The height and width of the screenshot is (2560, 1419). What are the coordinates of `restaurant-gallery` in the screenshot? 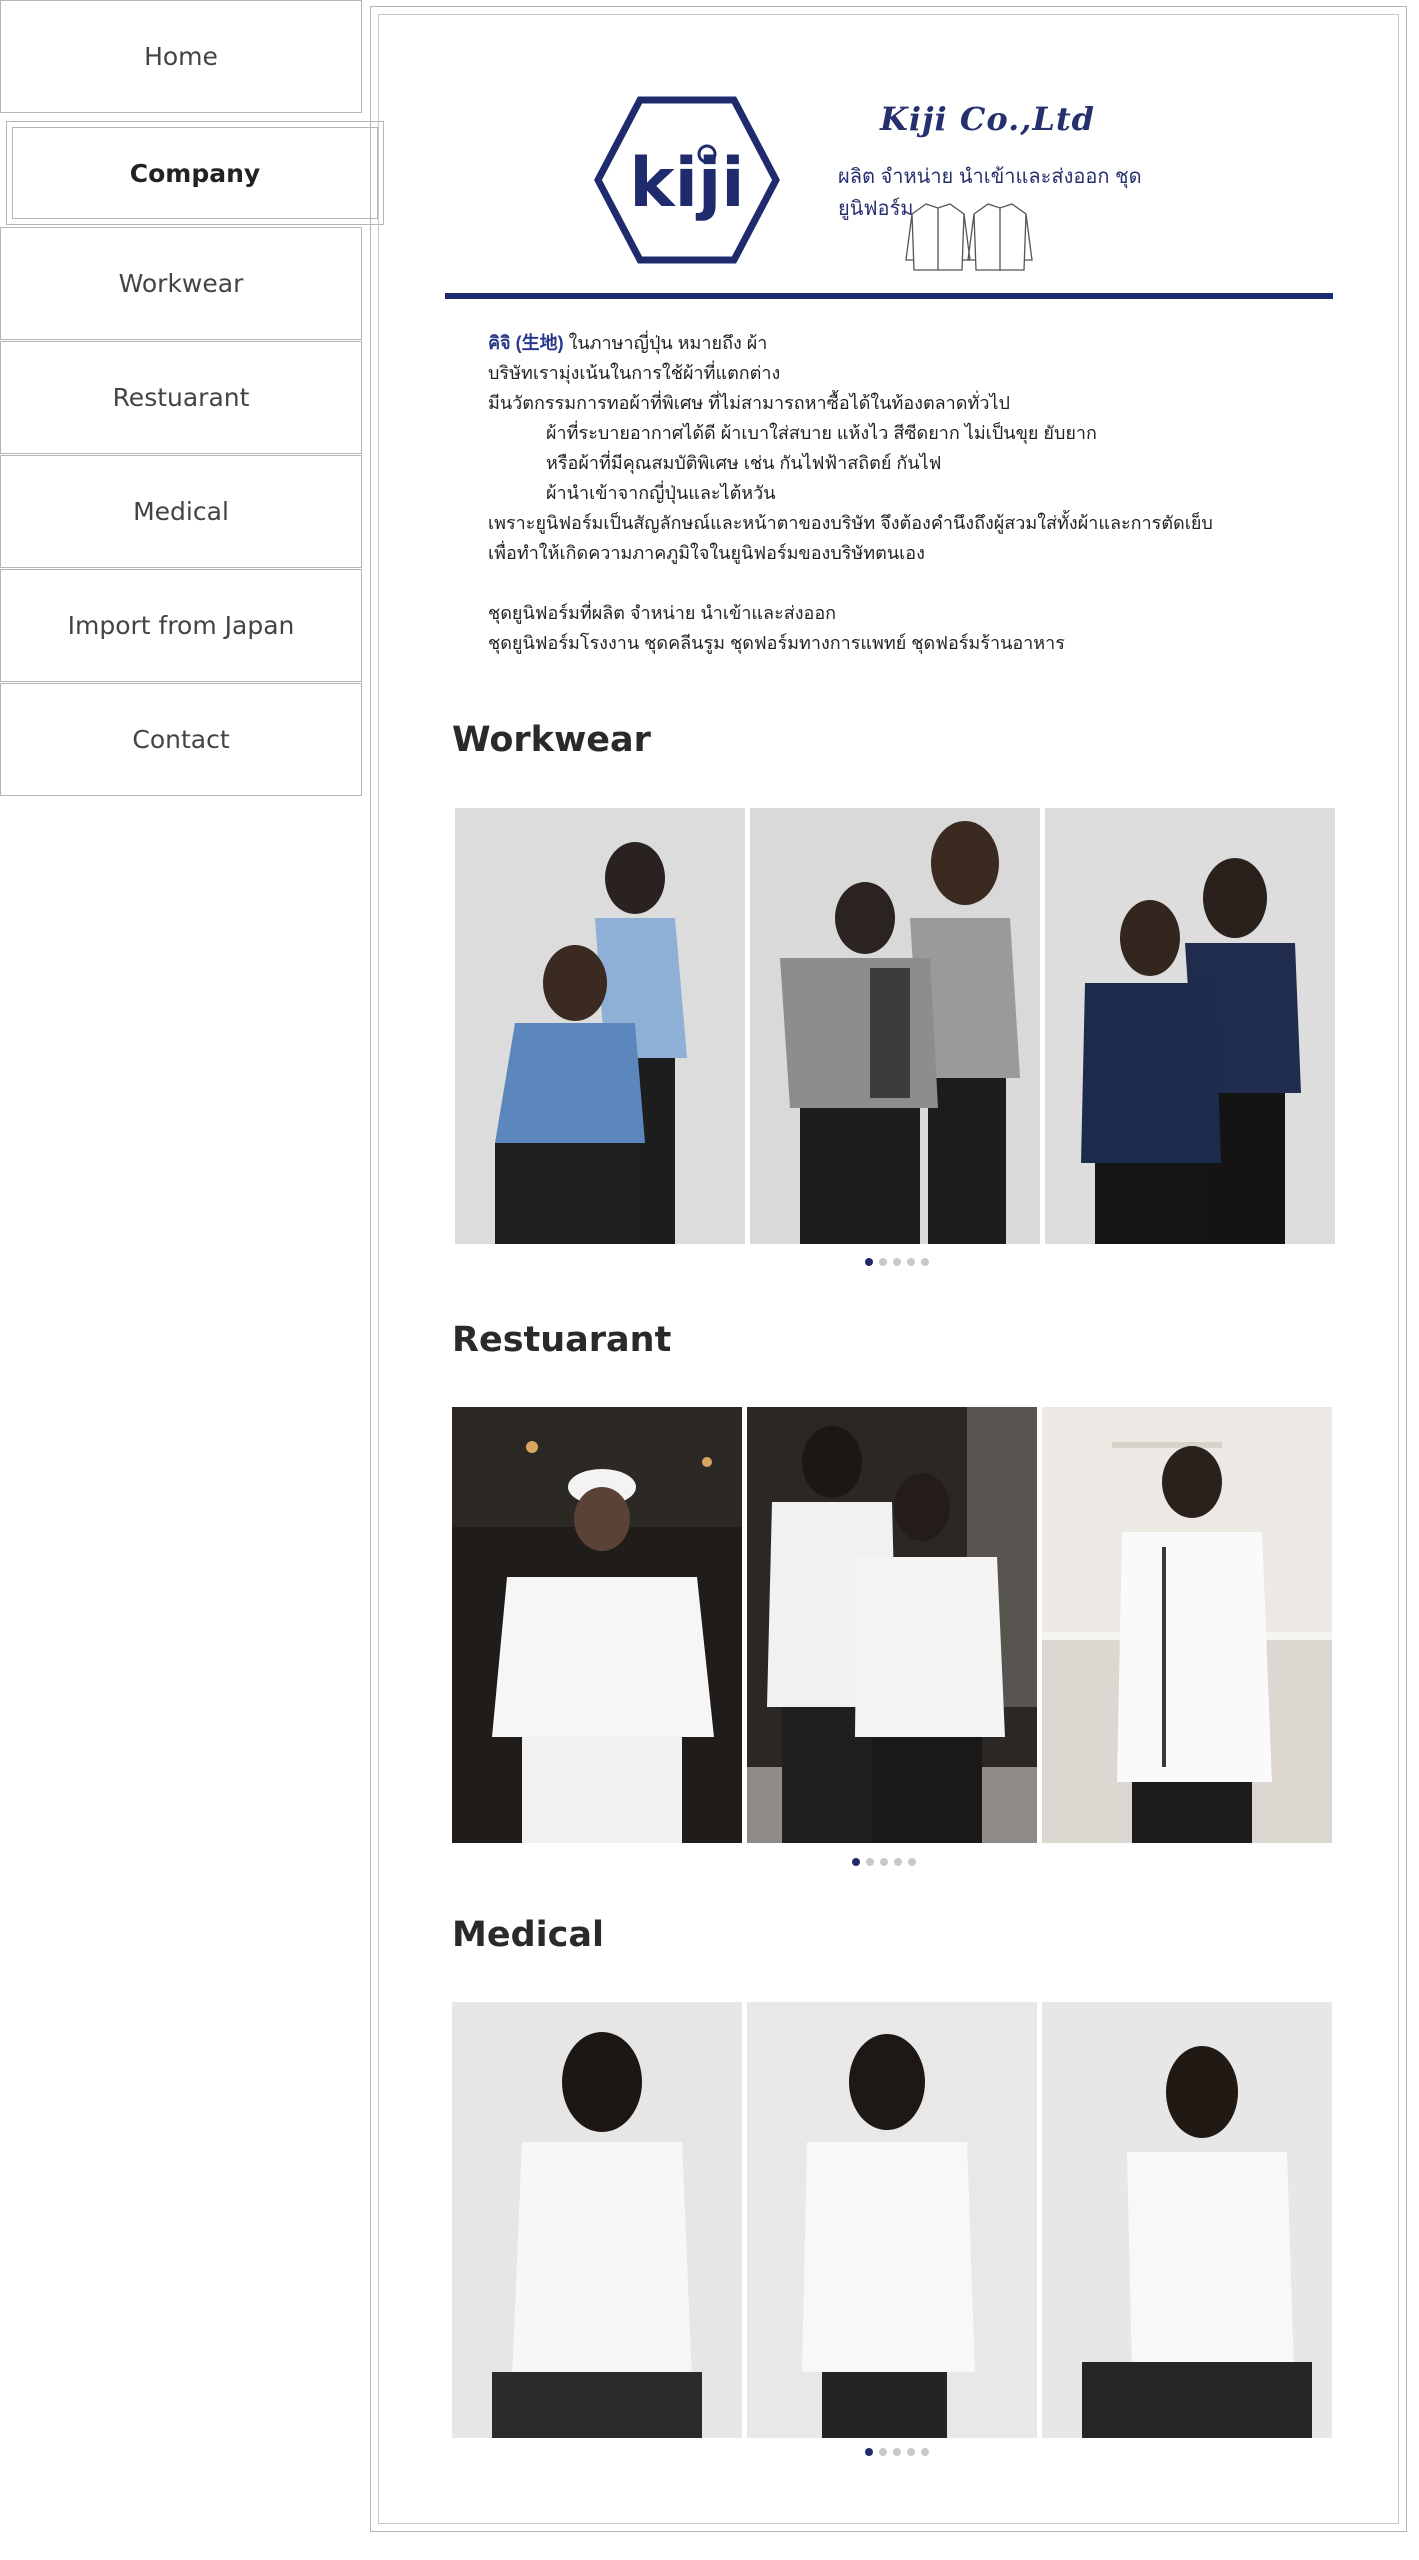 It's located at (892, 1625).